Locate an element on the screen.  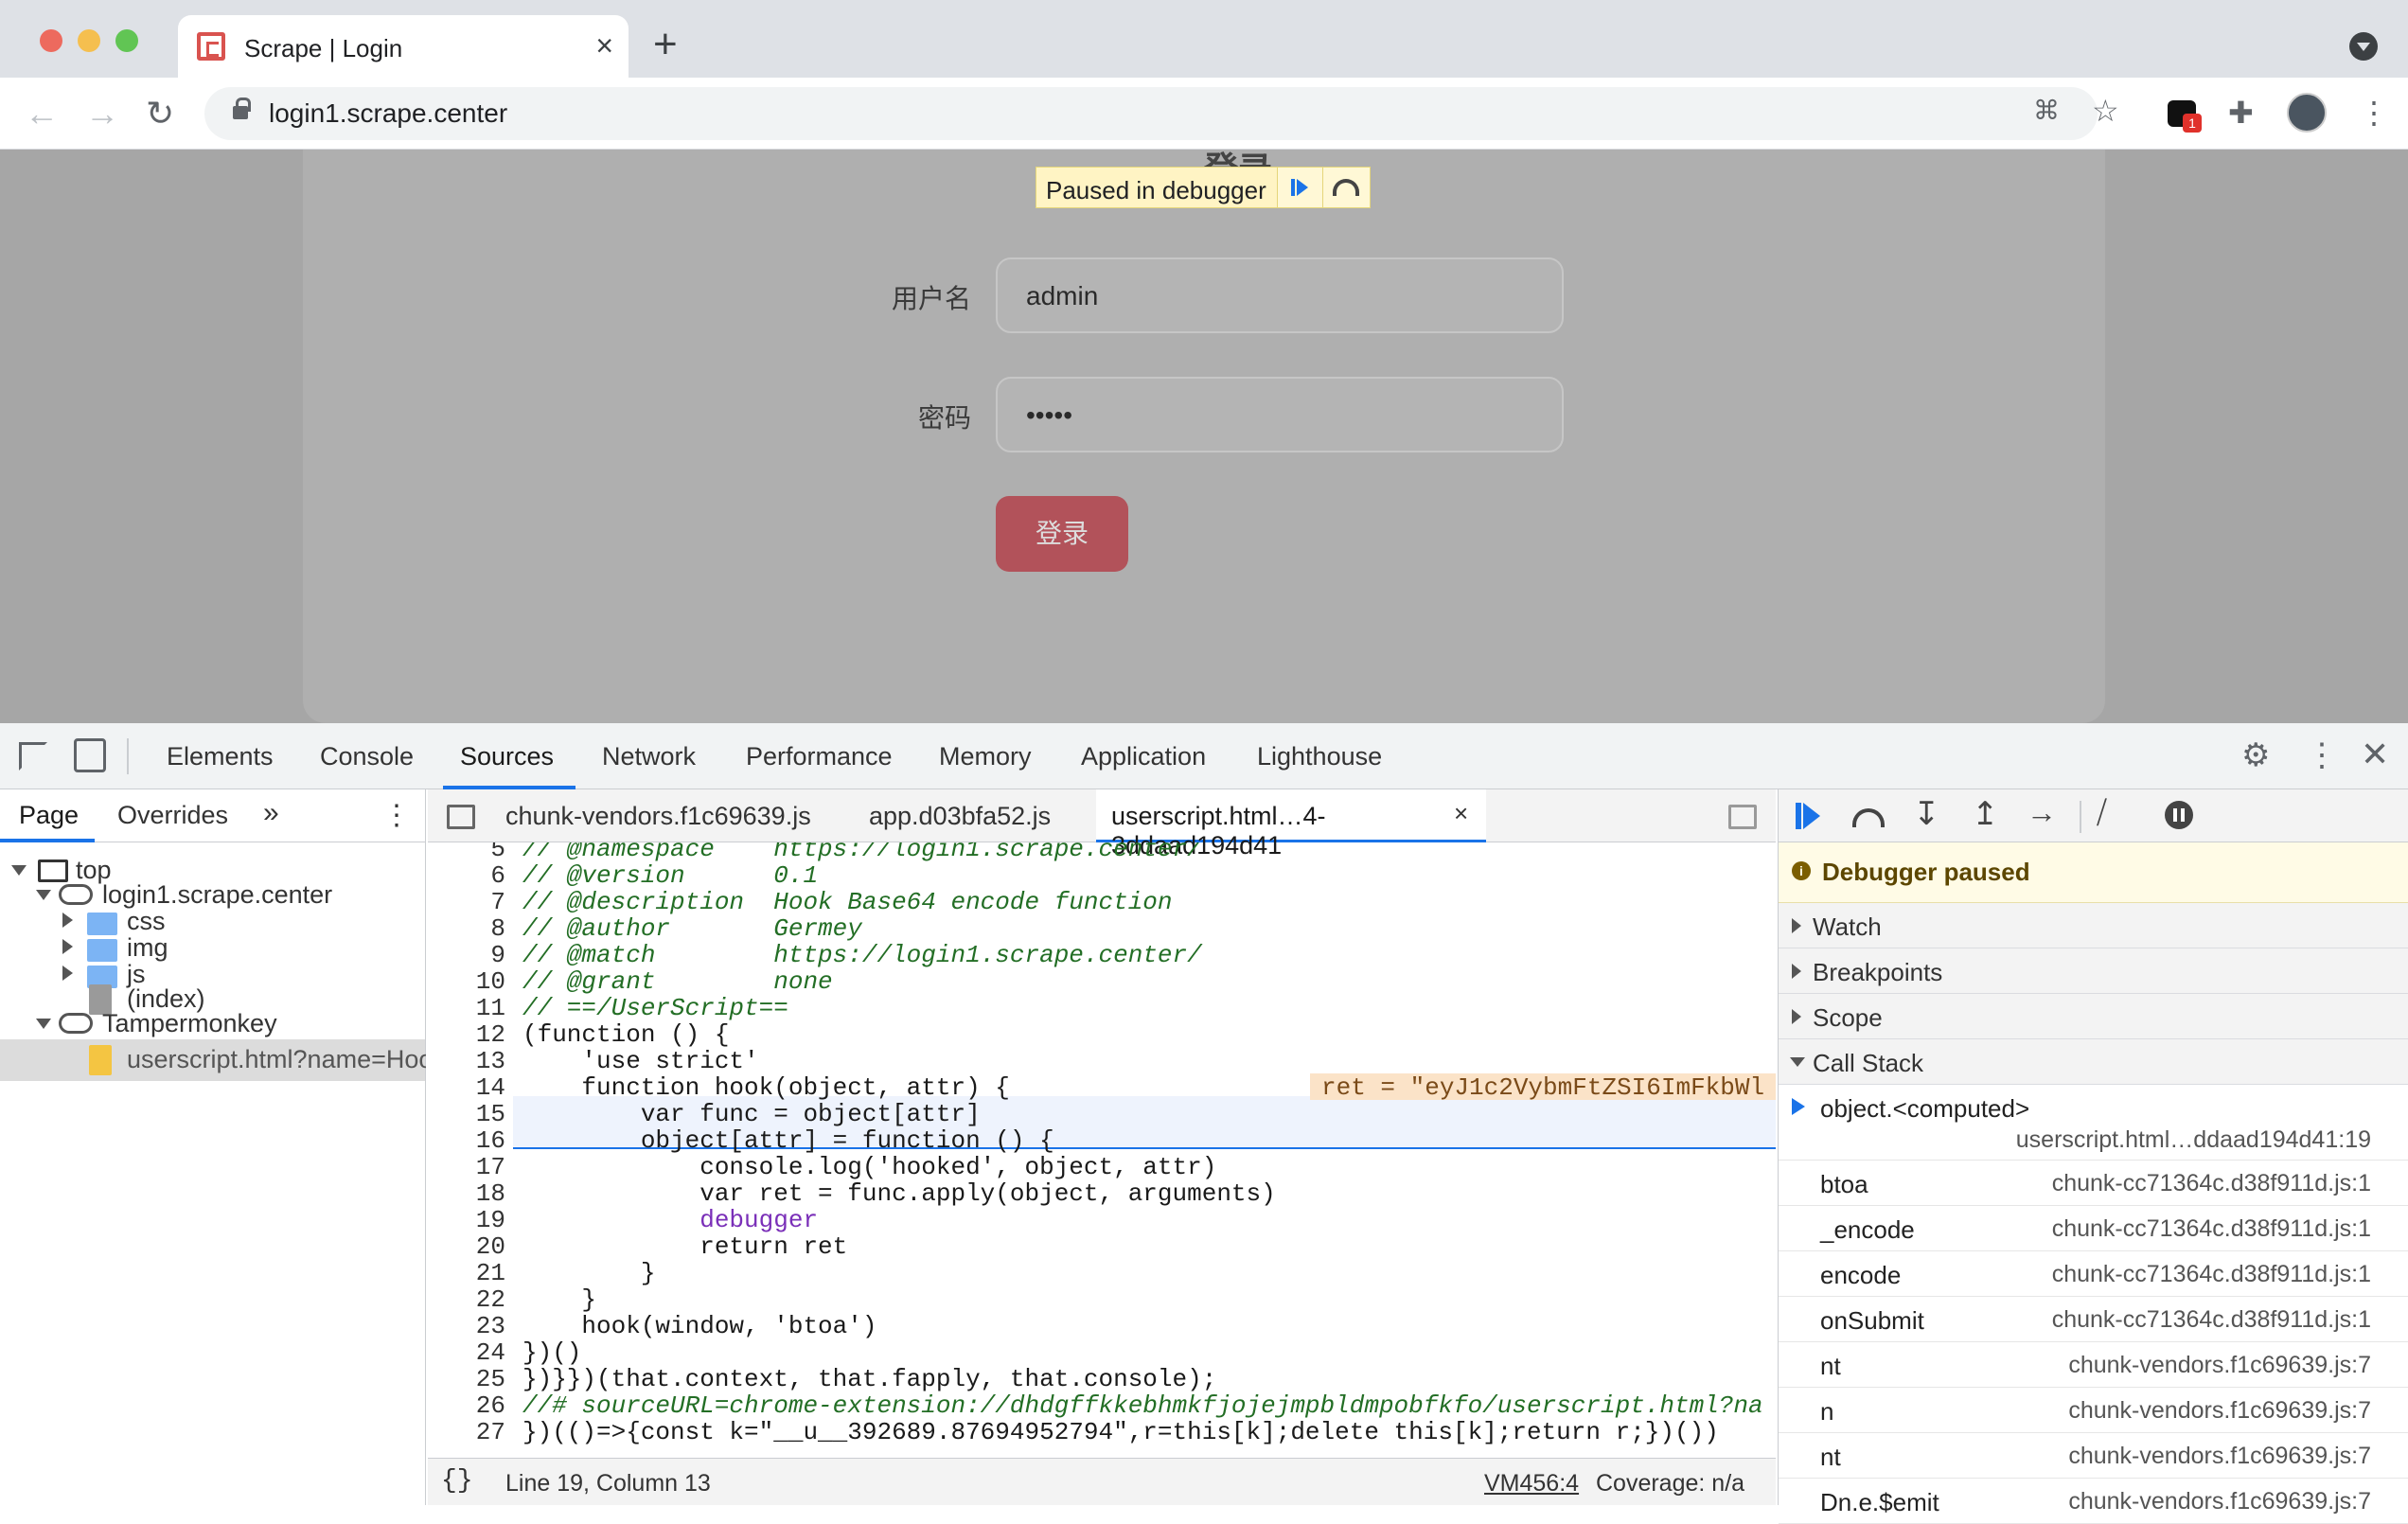
forward-icon: → is located at coordinates (102, 114).